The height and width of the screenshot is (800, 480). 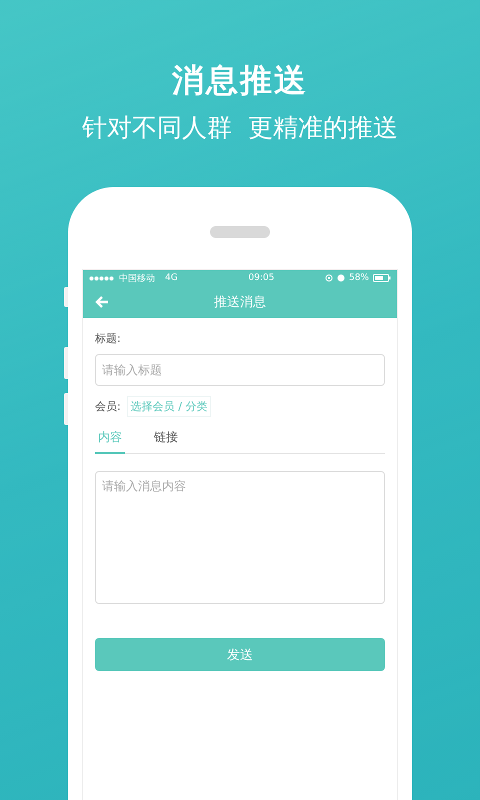 What do you see at coordinates (110, 441) in the screenshot?
I see `content-tab: 内容` at bounding box center [110, 441].